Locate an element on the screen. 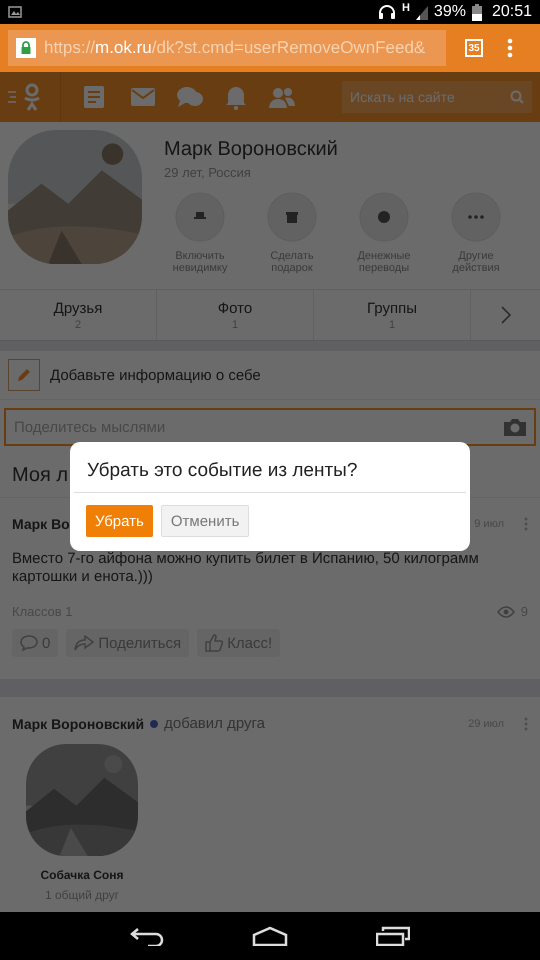 The height and width of the screenshot is (960, 540). friends-icon is located at coordinates (282, 97).